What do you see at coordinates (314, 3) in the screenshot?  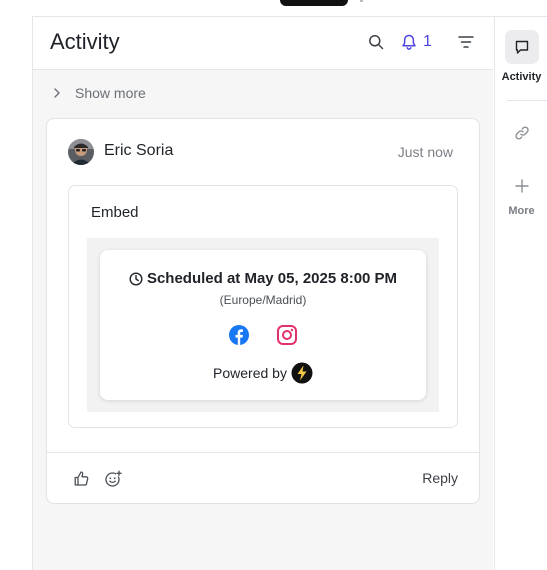 I see `window-notch` at bounding box center [314, 3].